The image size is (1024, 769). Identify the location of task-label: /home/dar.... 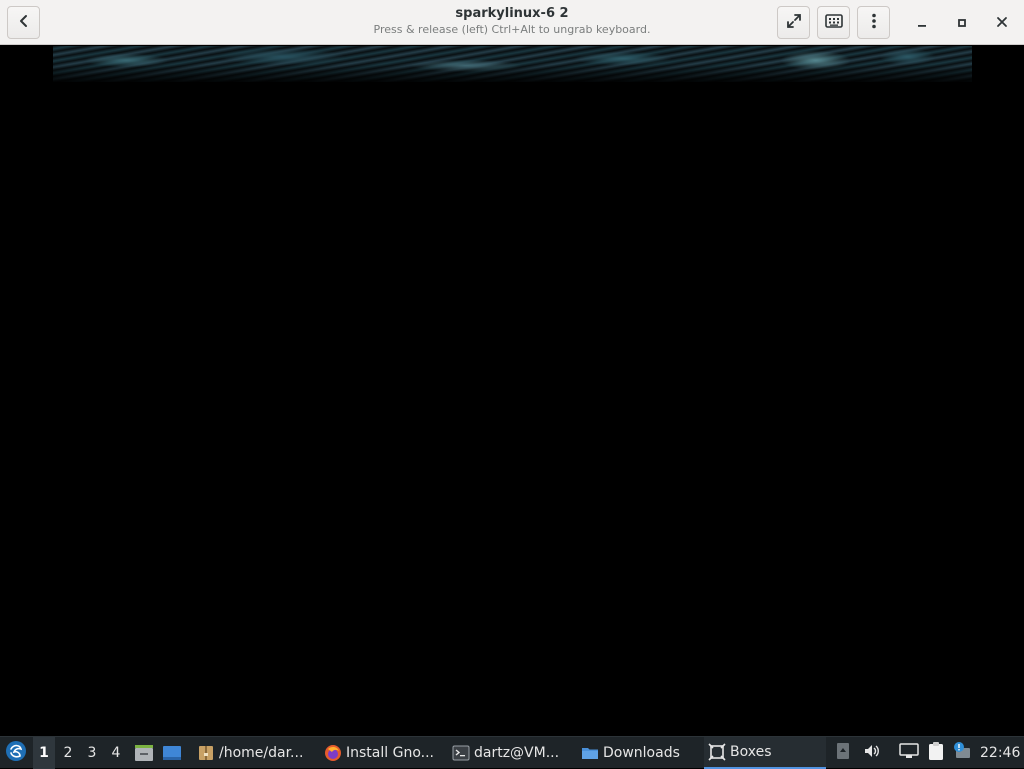
(261, 753).